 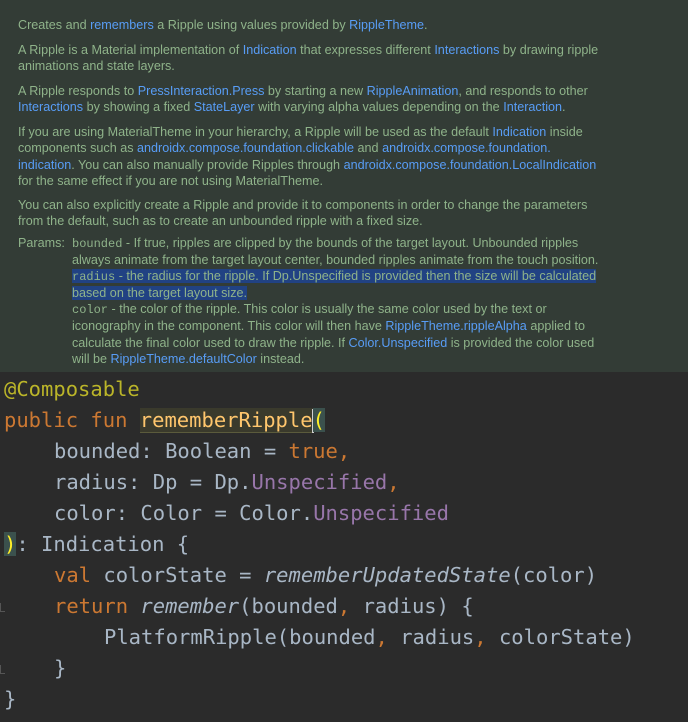 I want to click on code-line-signature: public fun rememberRipple(, so click(x=164, y=420).